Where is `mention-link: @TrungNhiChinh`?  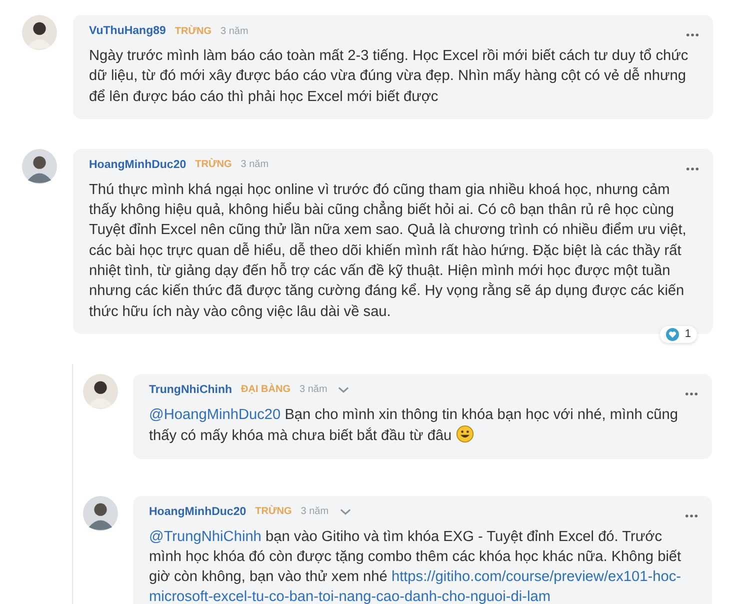 mention-link: @TrungNhiChinh is located at coordinates (205, 536).